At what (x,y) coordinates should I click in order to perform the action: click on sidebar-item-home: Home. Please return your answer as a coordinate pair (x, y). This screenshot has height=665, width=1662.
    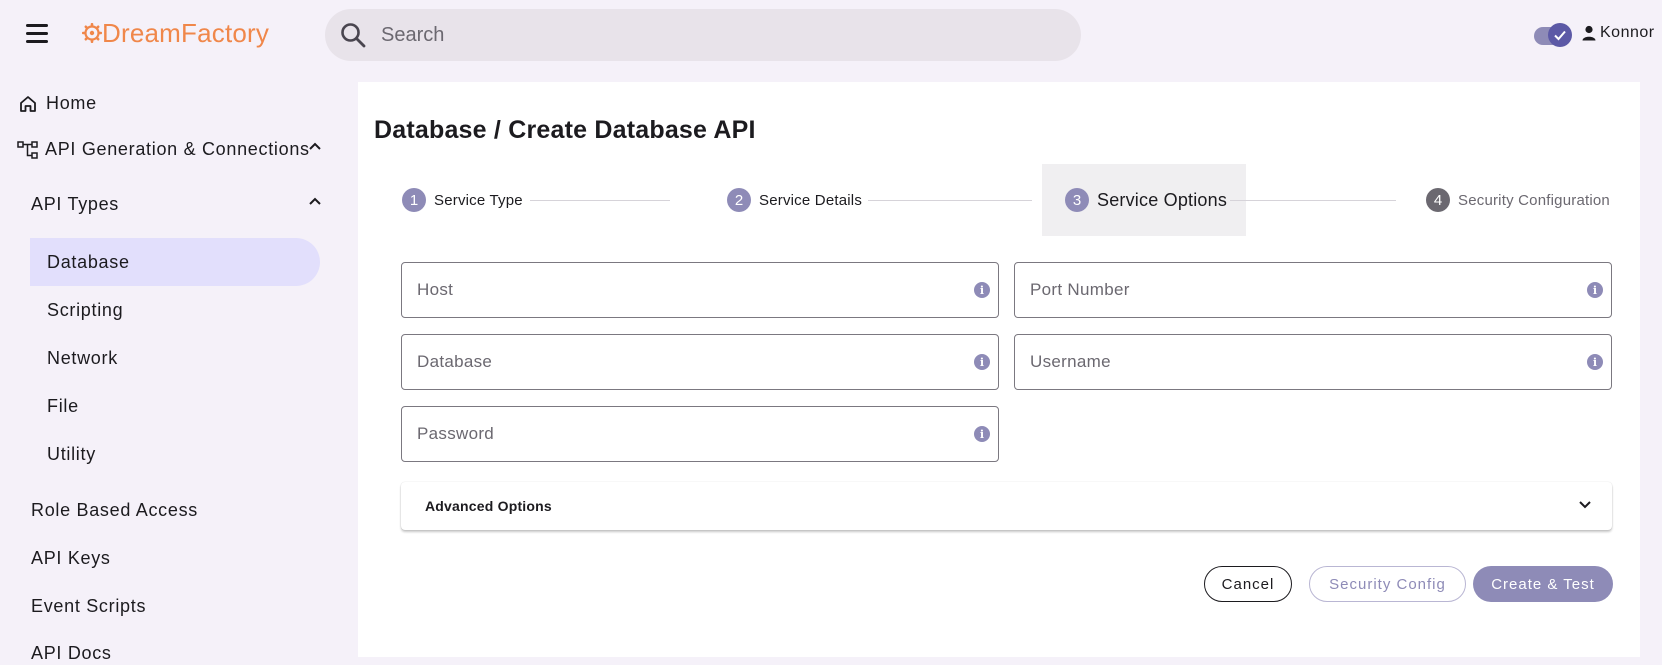
    Looking at the image, I should click on (57, 103).